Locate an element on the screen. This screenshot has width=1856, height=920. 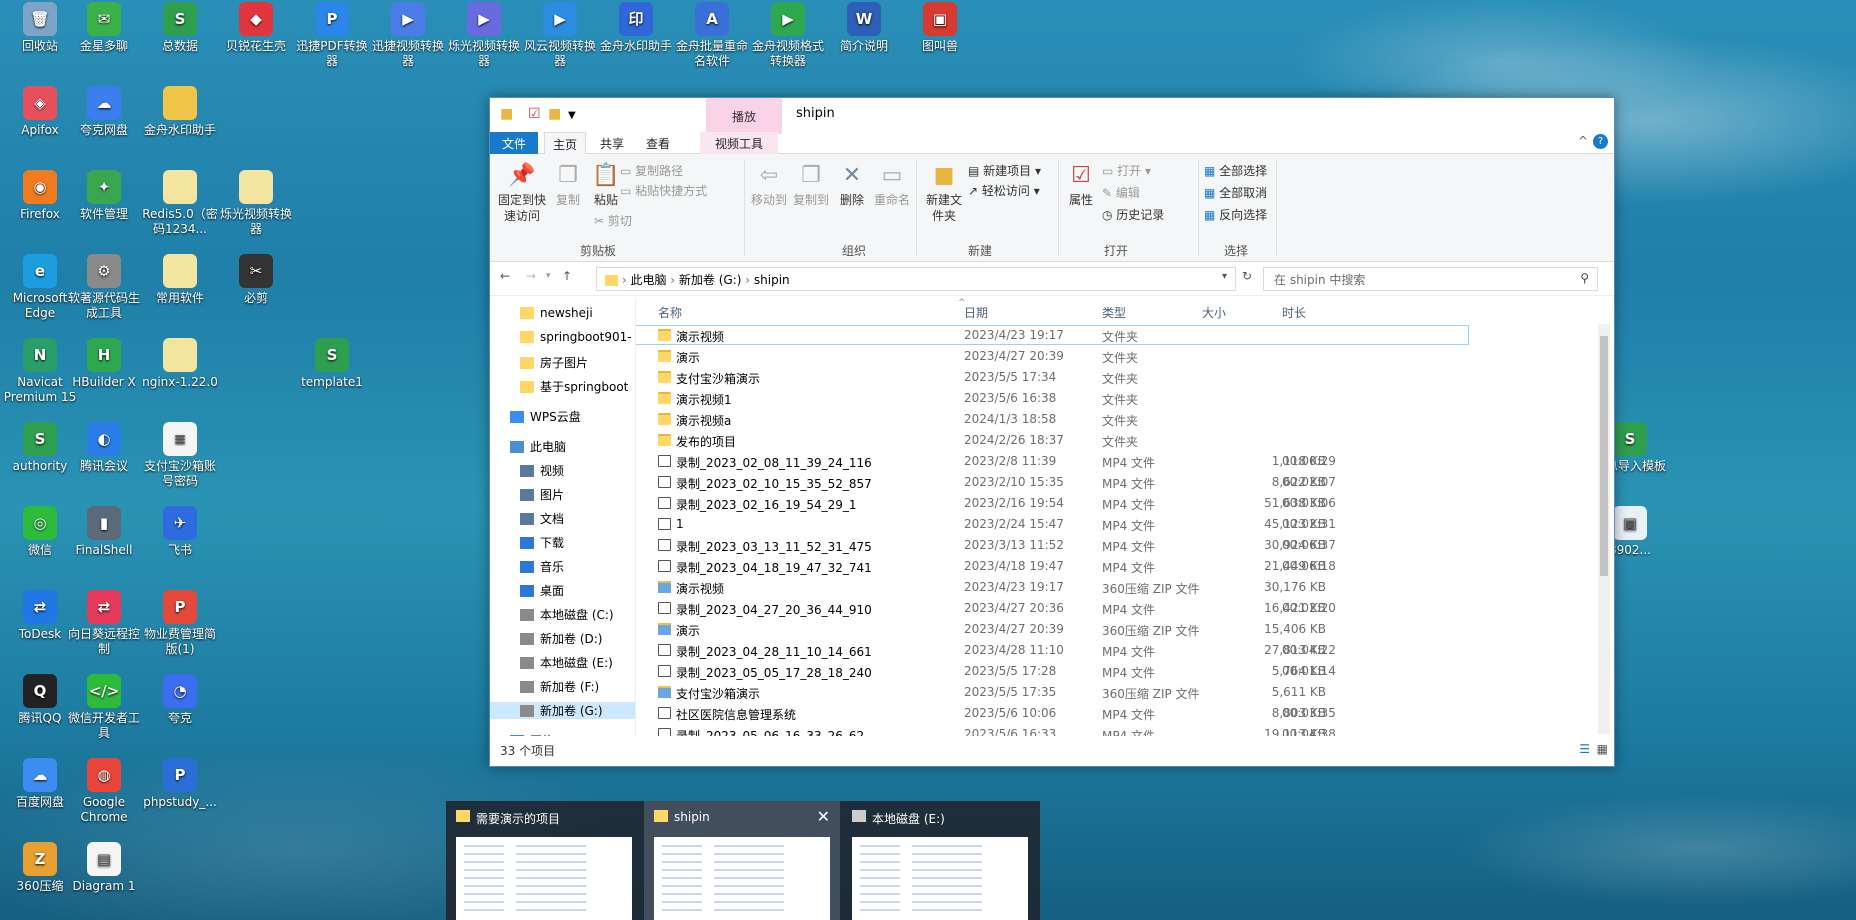
desktop-icon: A 金舟批量重命名软件 is located at coordinates (712, 35).